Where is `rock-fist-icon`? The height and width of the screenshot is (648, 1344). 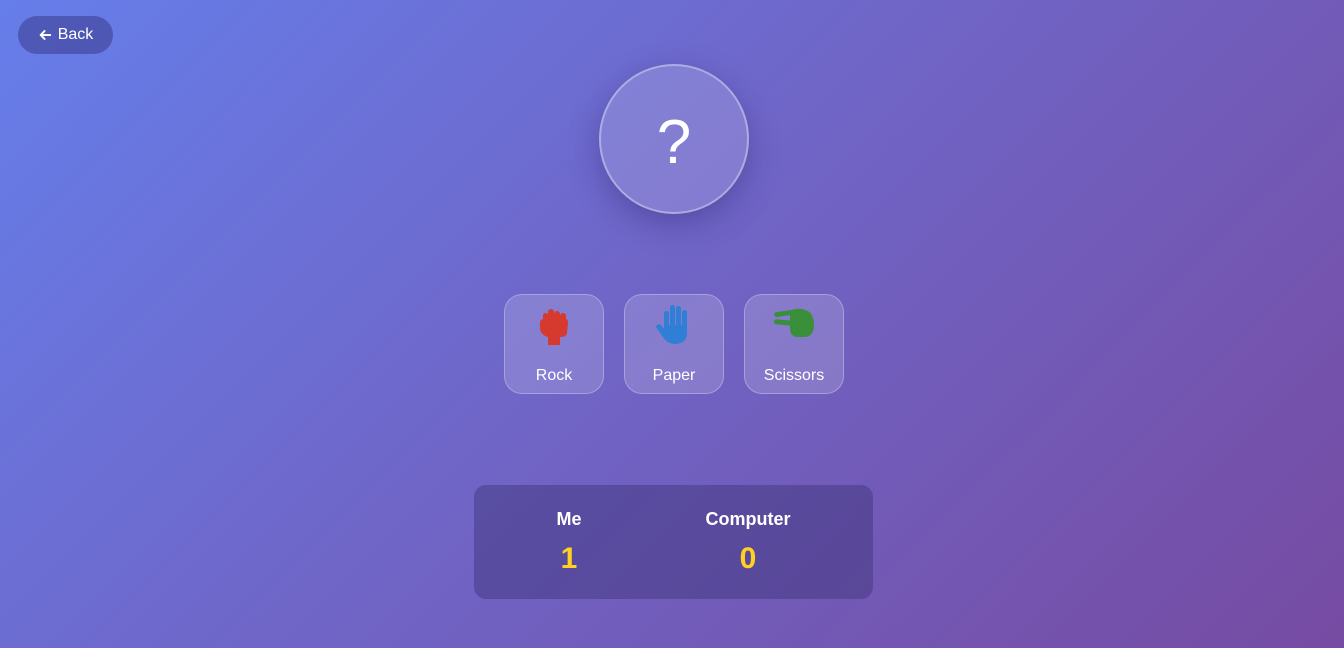
rock-fist-icon is located at coordinates (554, 327).